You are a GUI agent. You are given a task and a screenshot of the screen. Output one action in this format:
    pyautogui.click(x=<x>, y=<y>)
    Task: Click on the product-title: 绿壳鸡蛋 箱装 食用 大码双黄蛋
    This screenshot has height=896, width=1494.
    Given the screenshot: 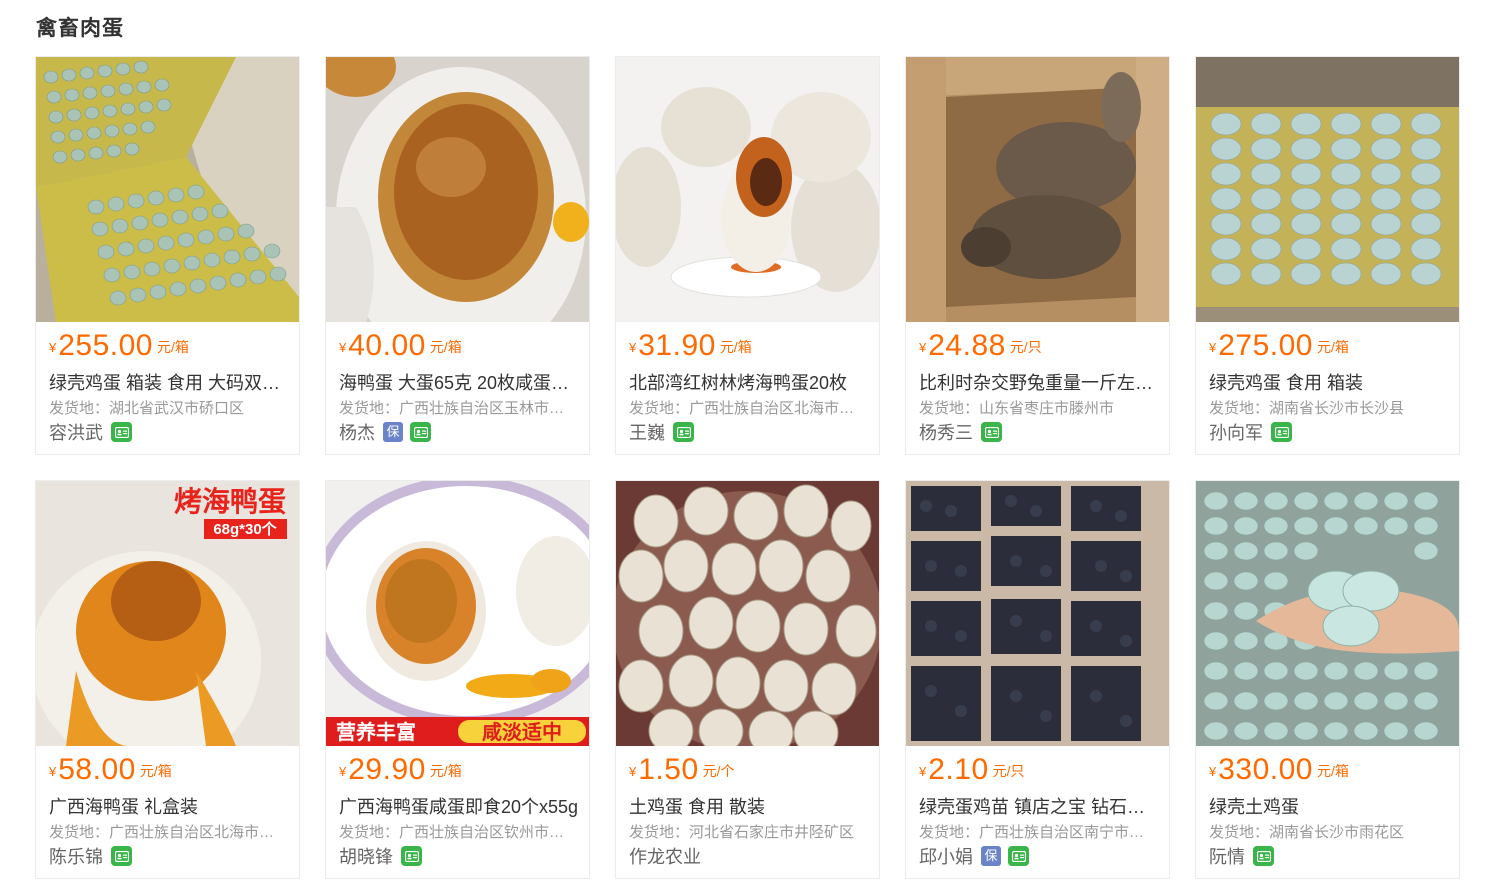 What is the action you would take?
    pyautogui.click(x=169, y=382)
    